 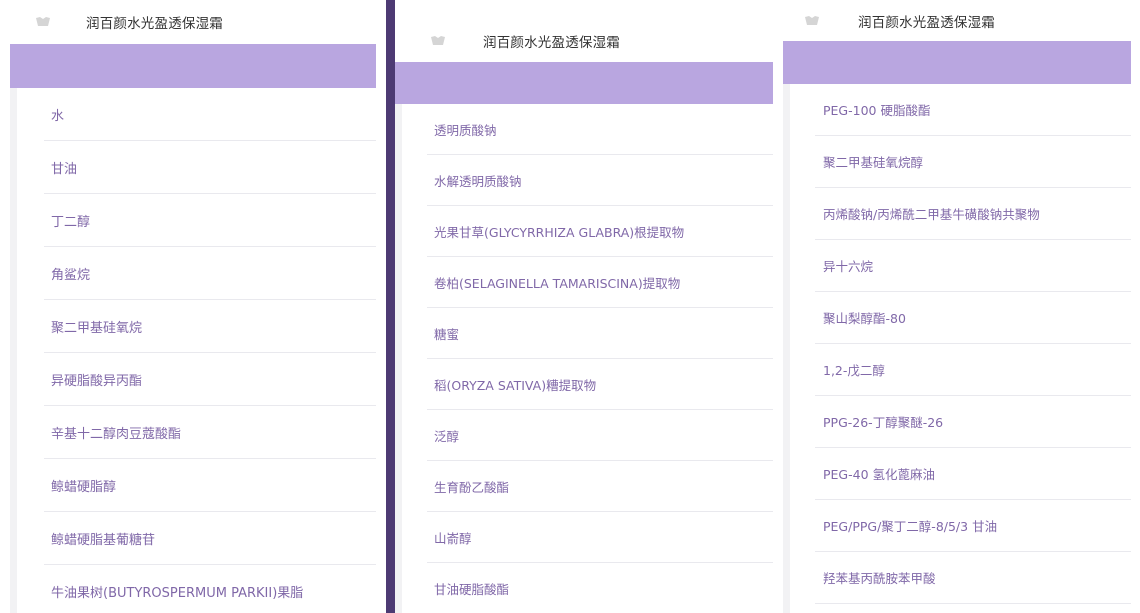 What do you see at coordinates (600, 486) in the screenshot?
I see `list-item: 生育酚乙酸酯` at bounding box center [600, 486].